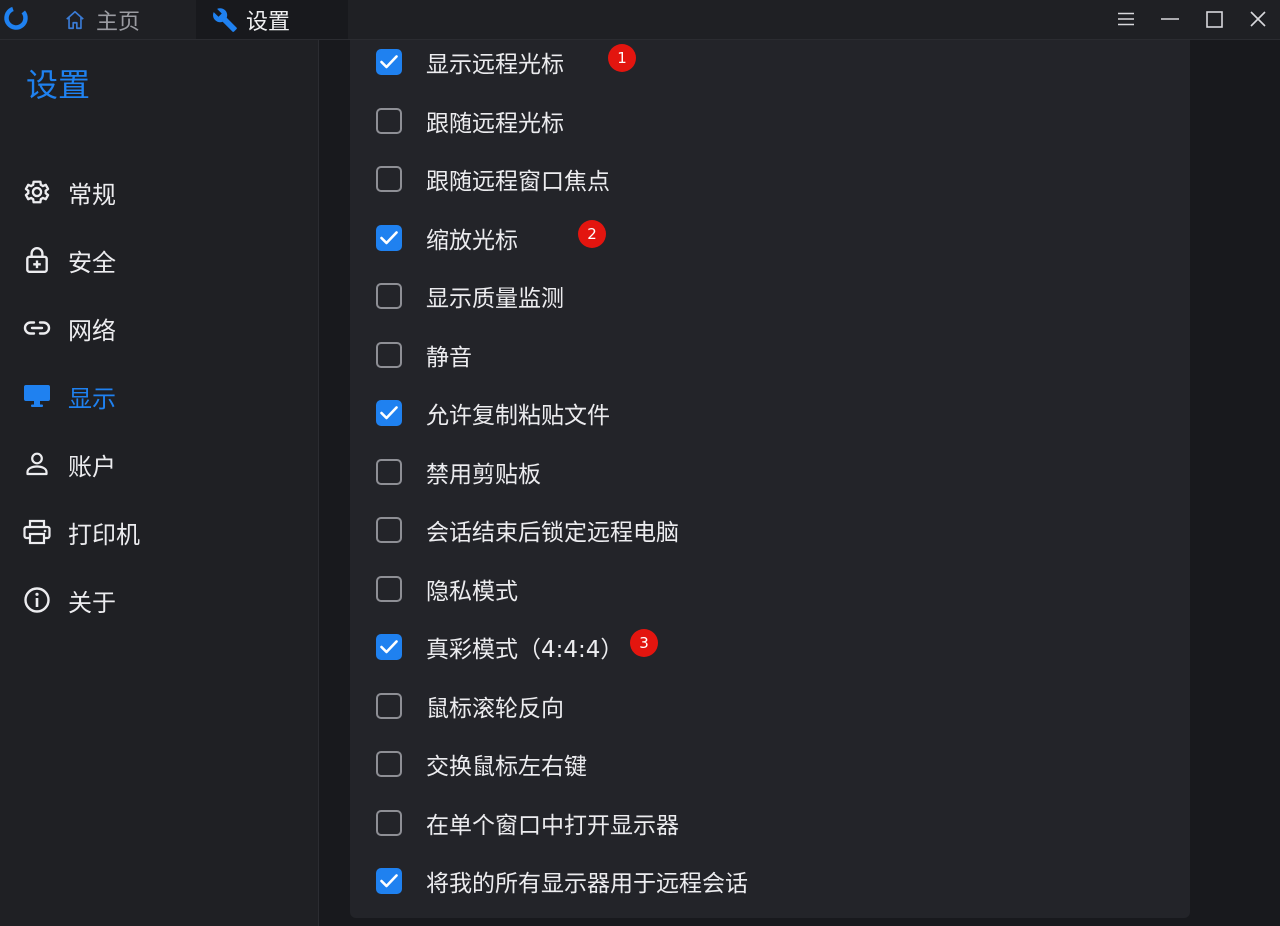  I want to click on wrench-icon, so click(225, 20).